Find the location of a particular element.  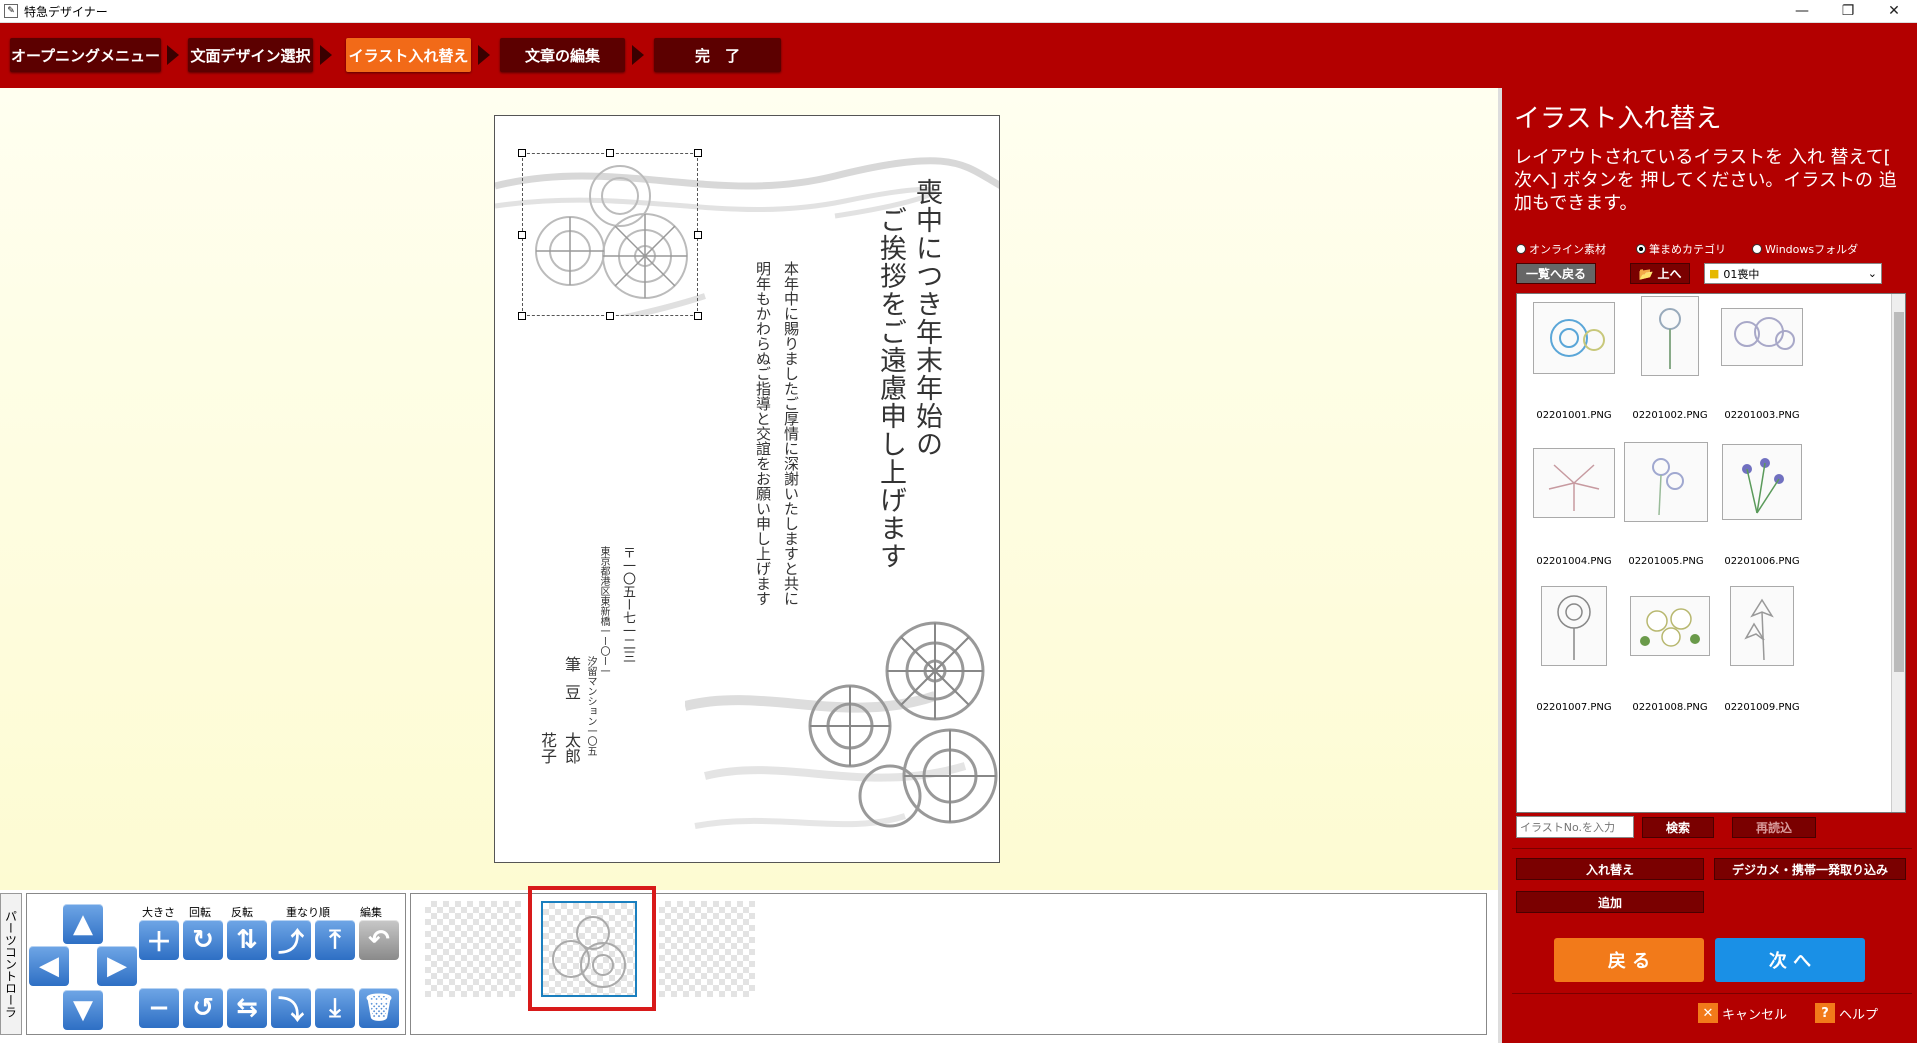

parts-thumbnail-illustration is located at coordinates (589, 949).